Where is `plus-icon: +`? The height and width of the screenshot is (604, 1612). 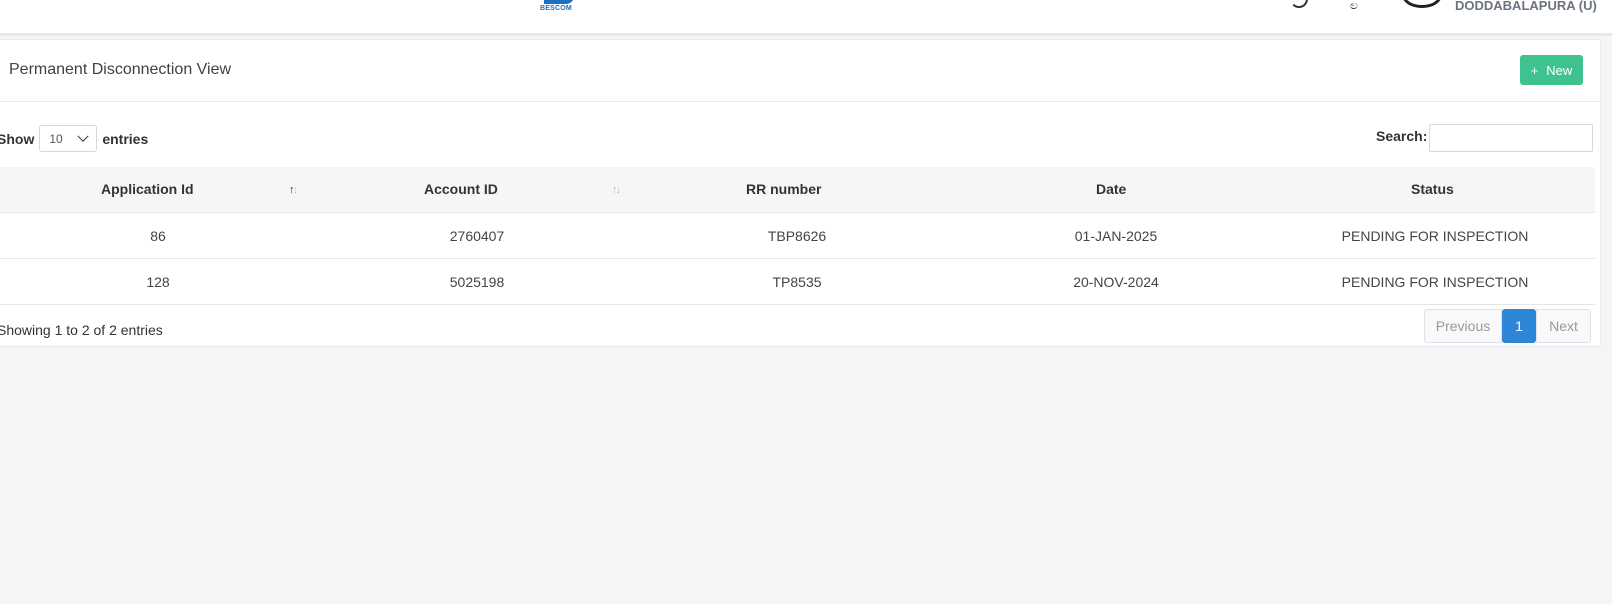
plus-icon: + is located at coordinates (1534, 70).